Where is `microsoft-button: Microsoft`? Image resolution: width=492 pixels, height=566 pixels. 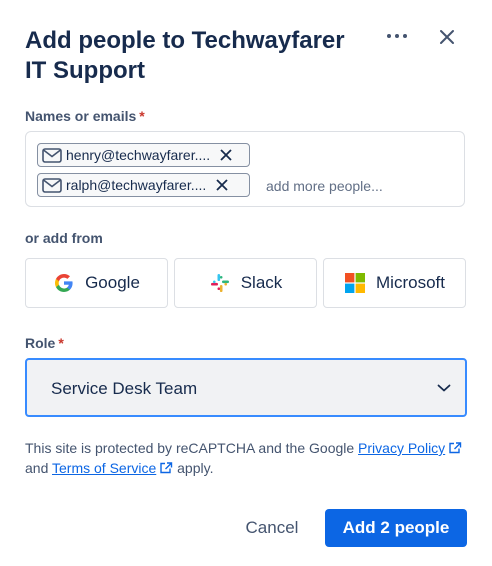
microsoft-button: Microsoft is located at coordinates (394, 283).